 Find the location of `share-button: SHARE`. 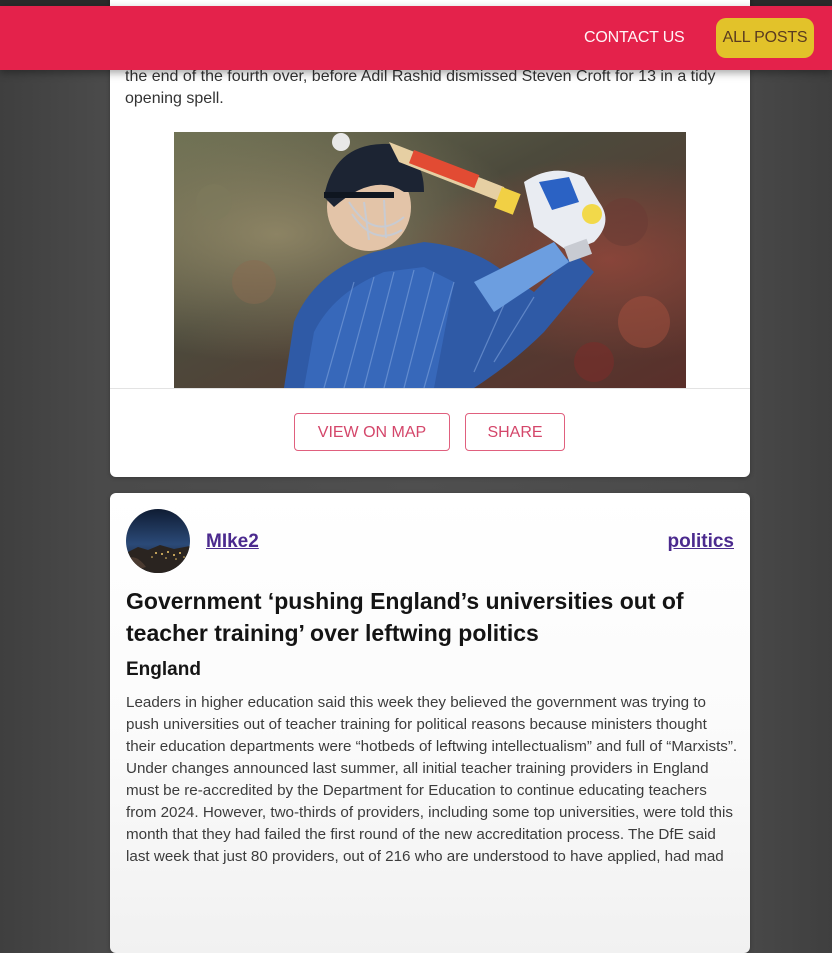

share-button: SHARE is located at coordinates (515, 432).